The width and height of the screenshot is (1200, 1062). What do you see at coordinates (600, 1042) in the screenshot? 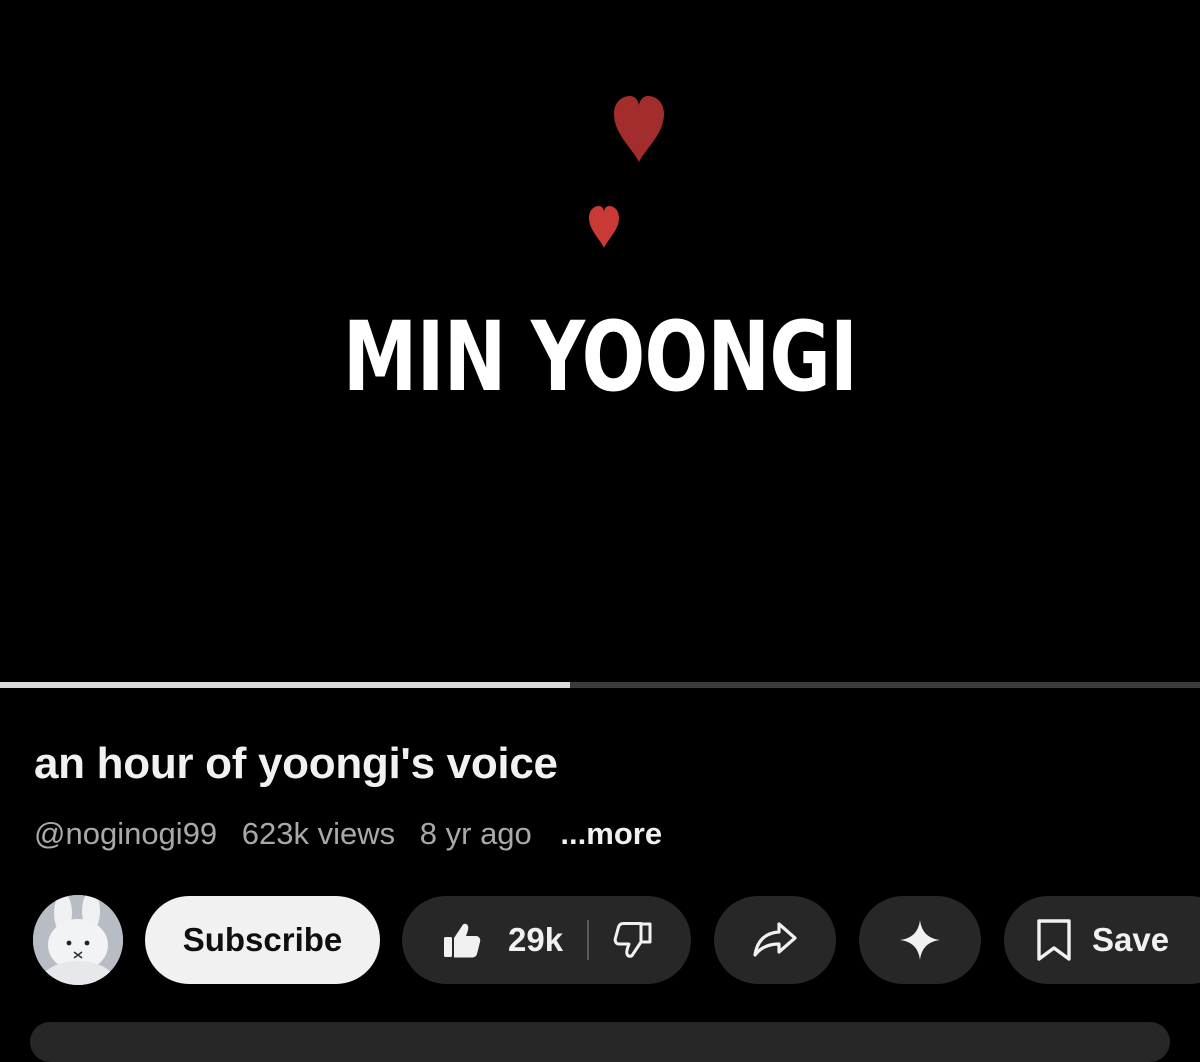
I see `comments-preview-card` at bounding box center [600, 1042].